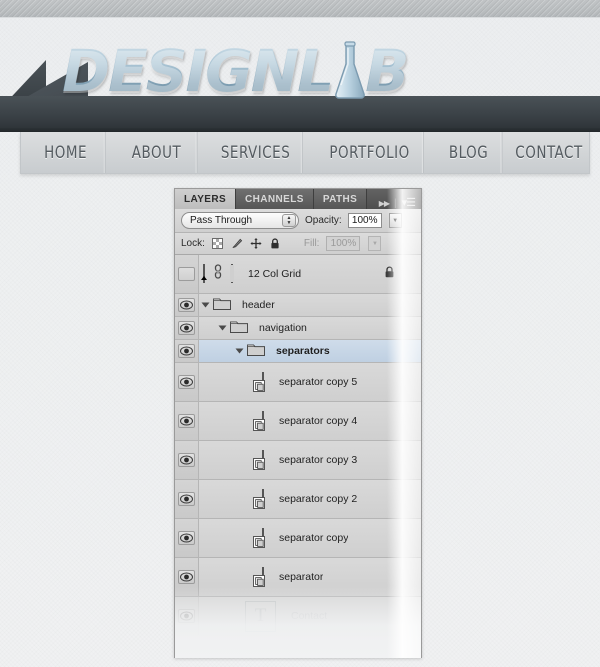 The height and width of the screenshot is (667, 600). What do you see at coordinates (305, 153) in the screenshot?
I see `main-navigation: HOME ABOUT SERVICES PORTFOLIO BLOG CONTACT` at bounding box center [305, 153].